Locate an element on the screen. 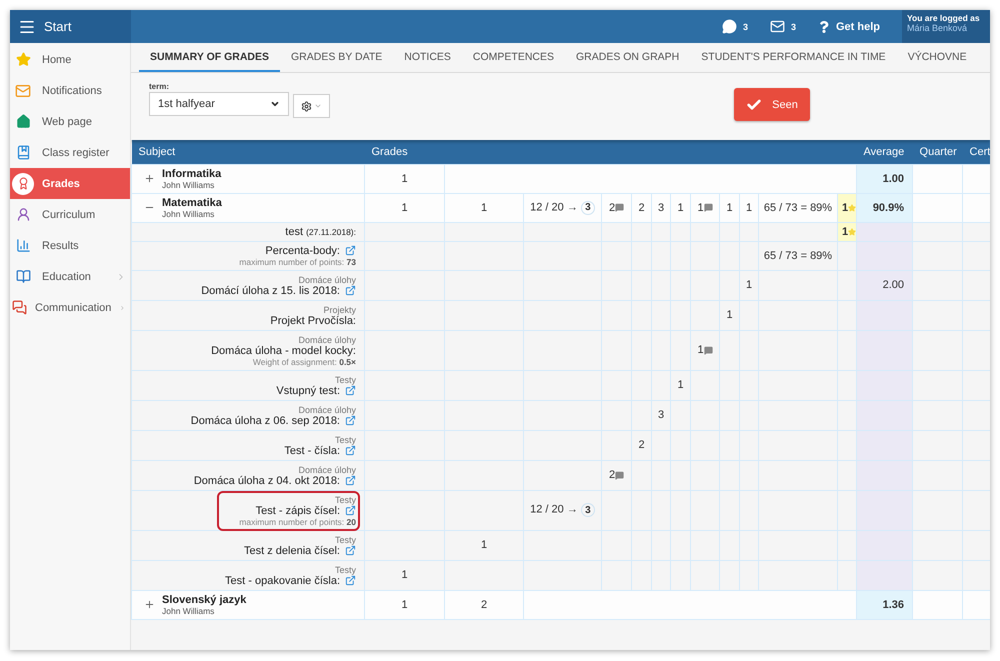 The height and width of the screenshot is (661, 1000). caret-icon is located at coordinates (275, 104).